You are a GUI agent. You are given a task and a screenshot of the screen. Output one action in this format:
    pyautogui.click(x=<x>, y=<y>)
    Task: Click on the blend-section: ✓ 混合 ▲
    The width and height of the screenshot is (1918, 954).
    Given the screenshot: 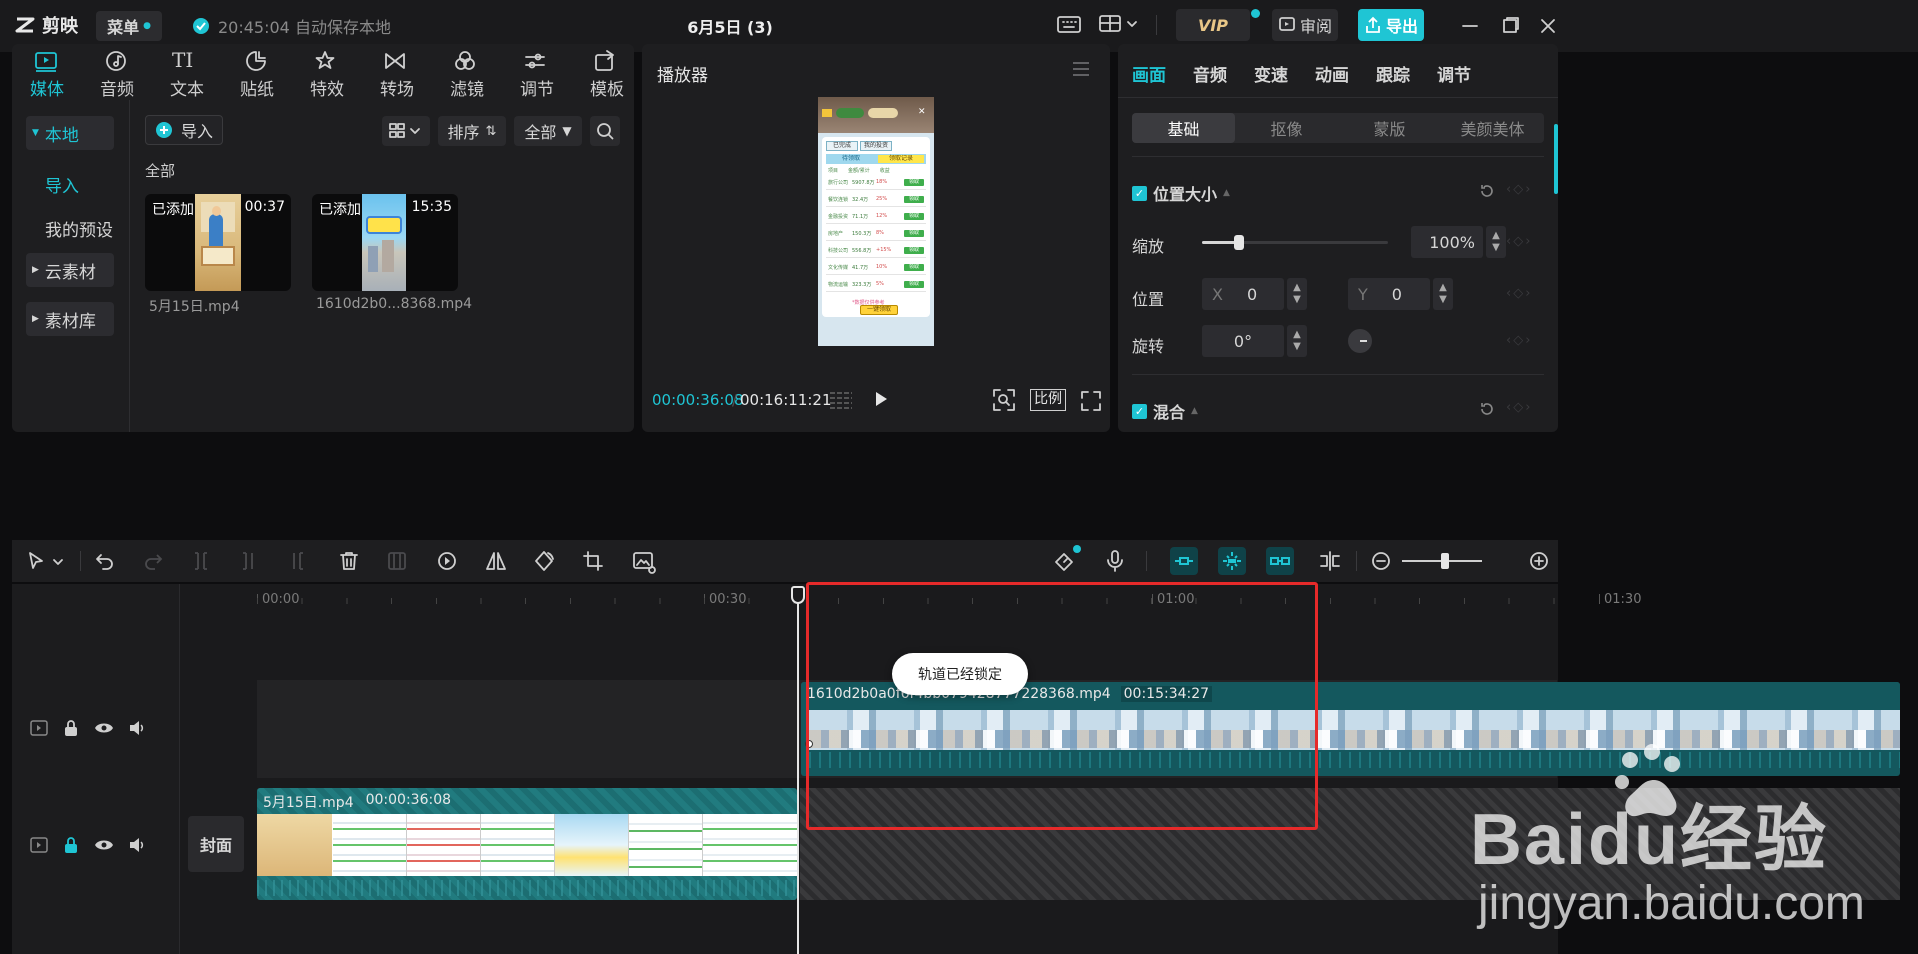 What is the action you would take?
    pyautogui.click(x=1165, y=411)
    